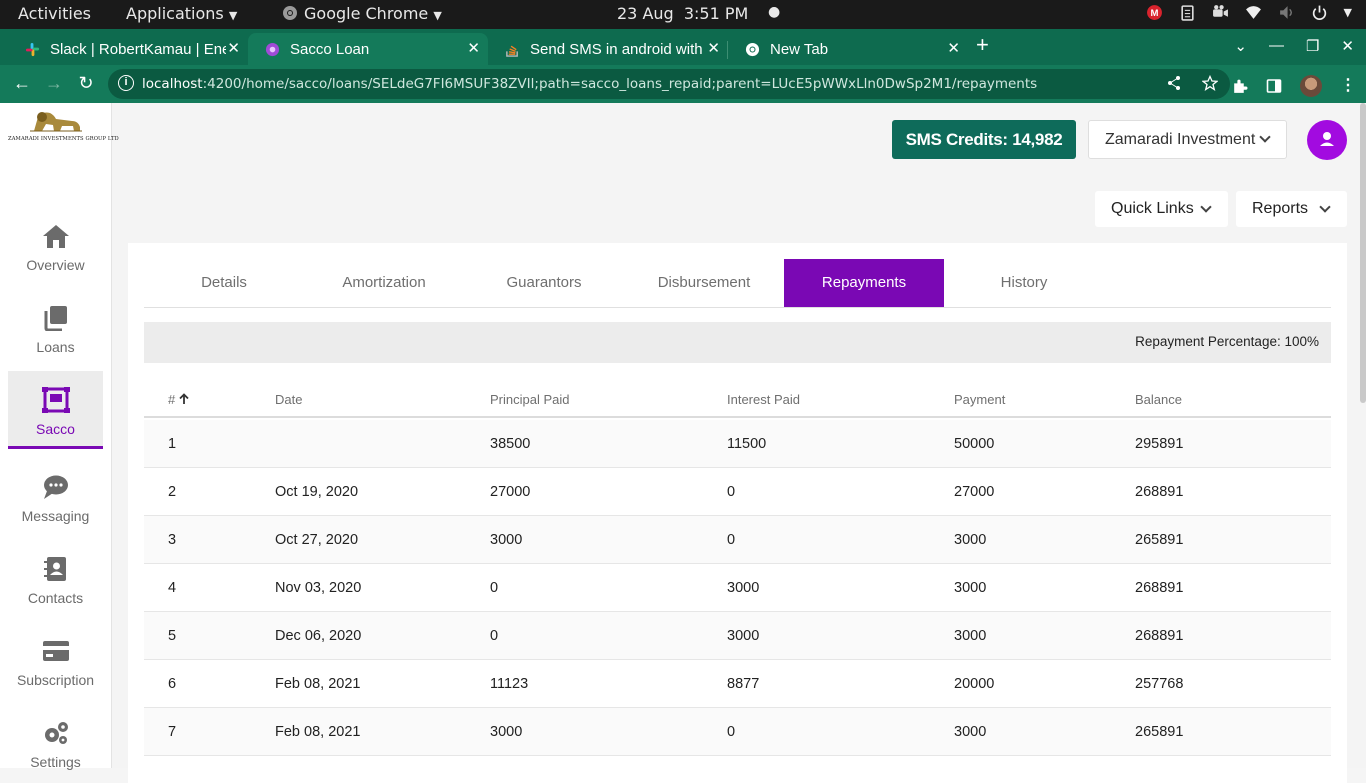  What do you see at coordinates (1286, 12) in the screenshot?
I see `volume-muted-icon` at bounding box center [1286, 12].